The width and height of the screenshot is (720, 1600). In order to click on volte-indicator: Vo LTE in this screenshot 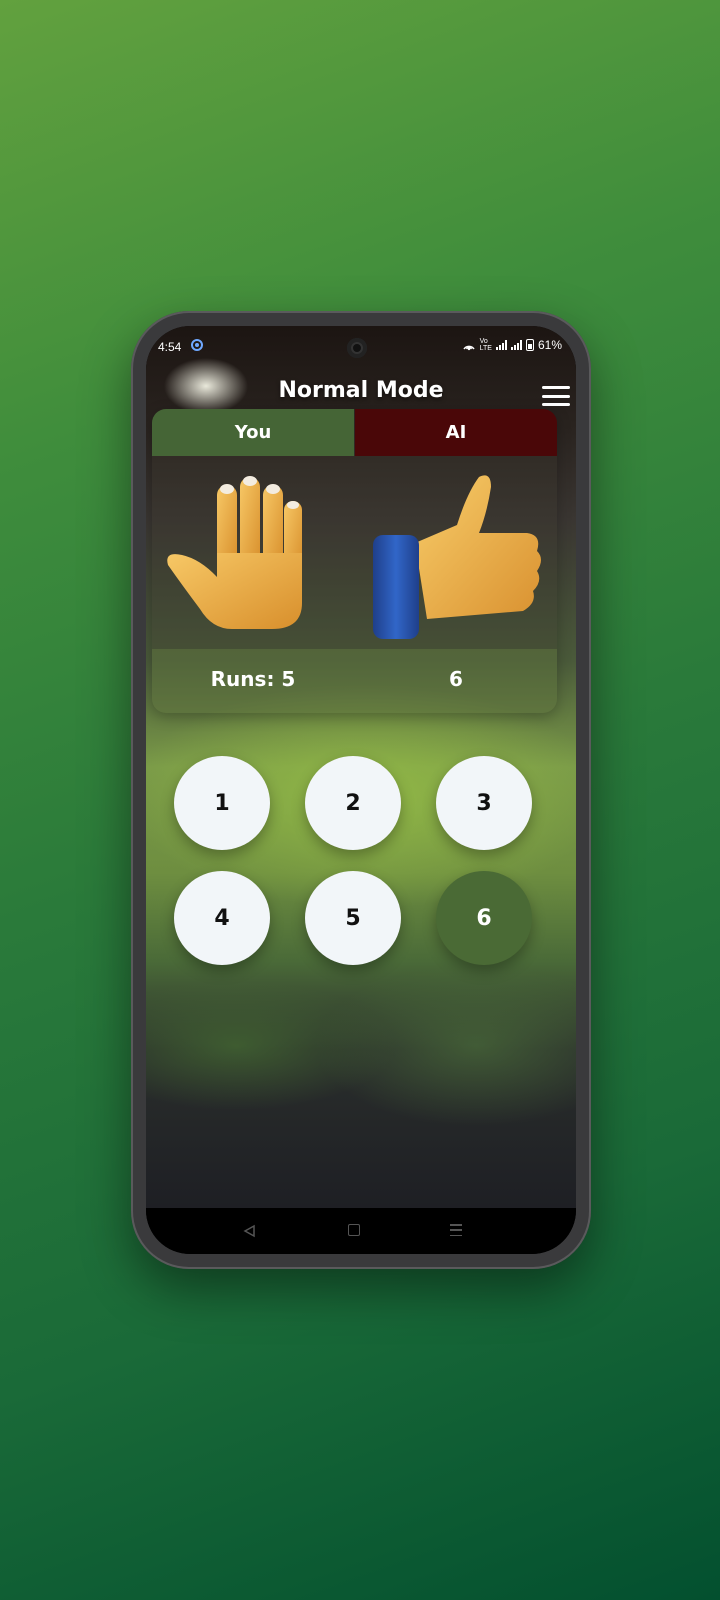, I will do `click(485, 345)`.